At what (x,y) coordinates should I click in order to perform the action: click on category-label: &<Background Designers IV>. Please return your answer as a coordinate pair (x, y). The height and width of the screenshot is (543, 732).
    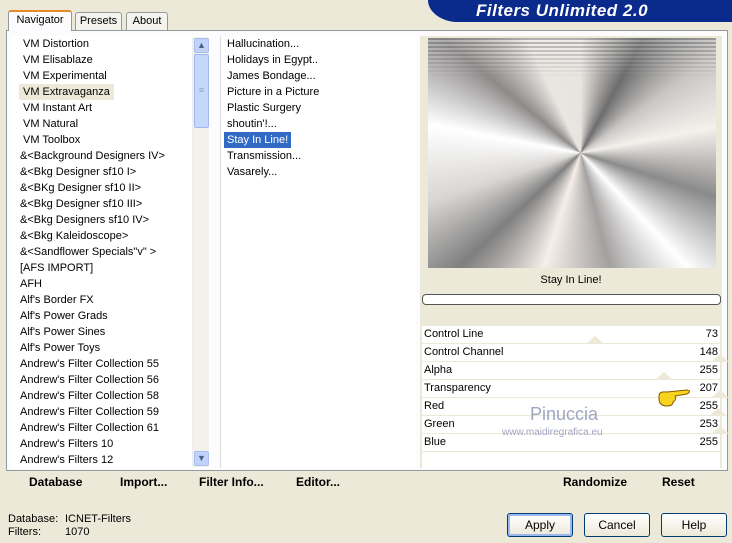
    Looking at the image, I should click on (92, 156).